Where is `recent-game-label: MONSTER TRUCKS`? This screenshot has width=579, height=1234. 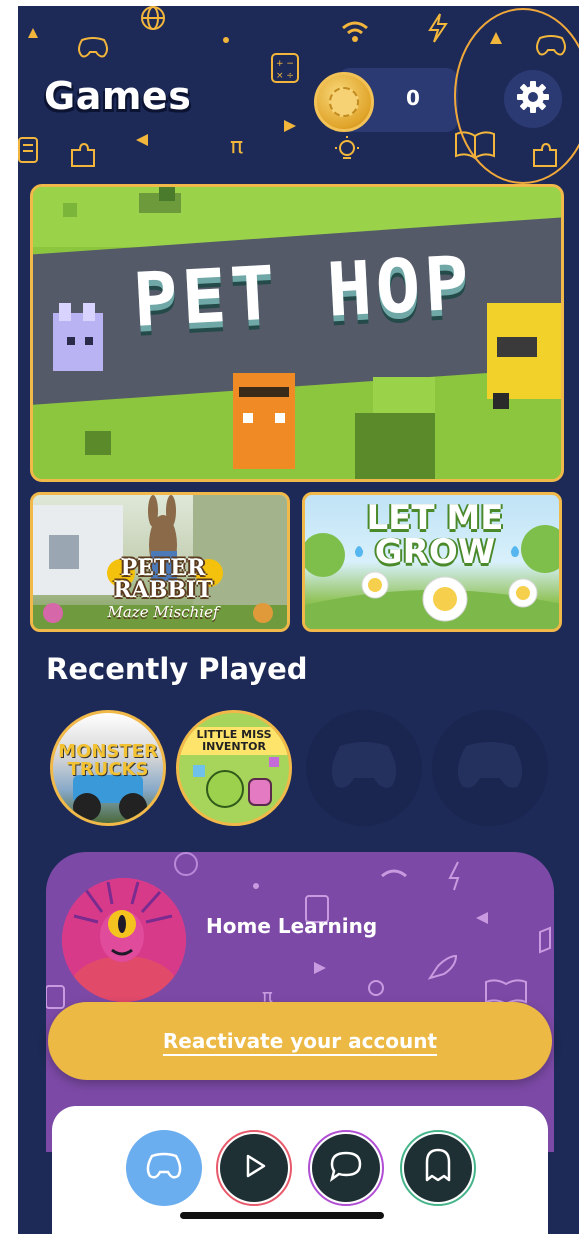 recent-game-label: MONSTER TRUCKS is located at coordinates (108, 760).